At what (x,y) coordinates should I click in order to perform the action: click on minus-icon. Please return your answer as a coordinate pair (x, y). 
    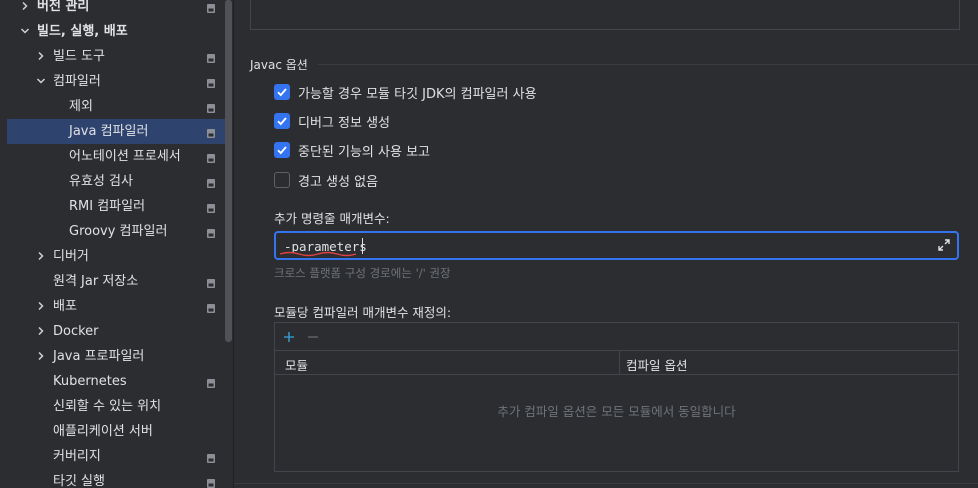
    Looking at the image, I should click on (313, 337).